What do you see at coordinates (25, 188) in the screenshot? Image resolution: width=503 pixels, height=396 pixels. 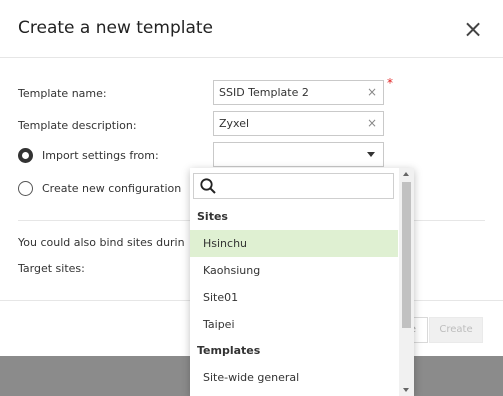 I see `create-new-config-radio` at bounding box center [25, 188].